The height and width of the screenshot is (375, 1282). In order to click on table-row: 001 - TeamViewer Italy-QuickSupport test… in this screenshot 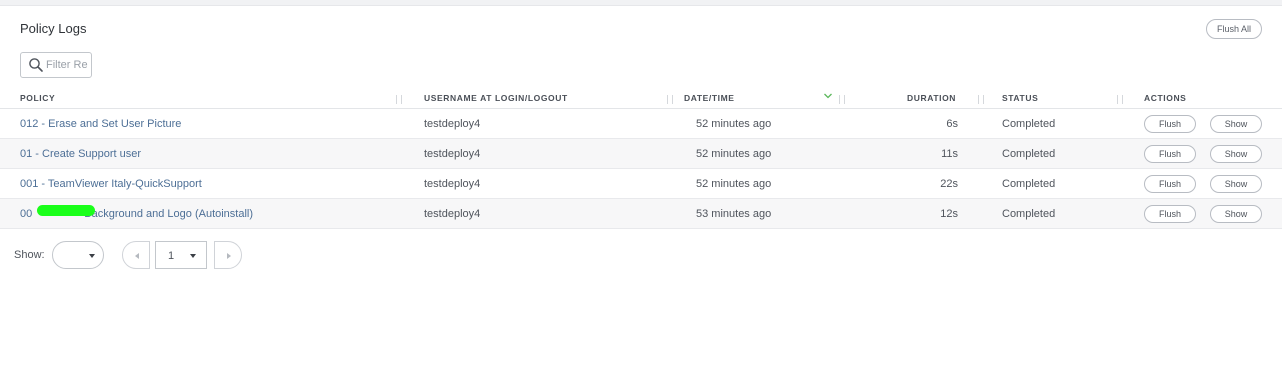, I will do `click(641, 184)`.